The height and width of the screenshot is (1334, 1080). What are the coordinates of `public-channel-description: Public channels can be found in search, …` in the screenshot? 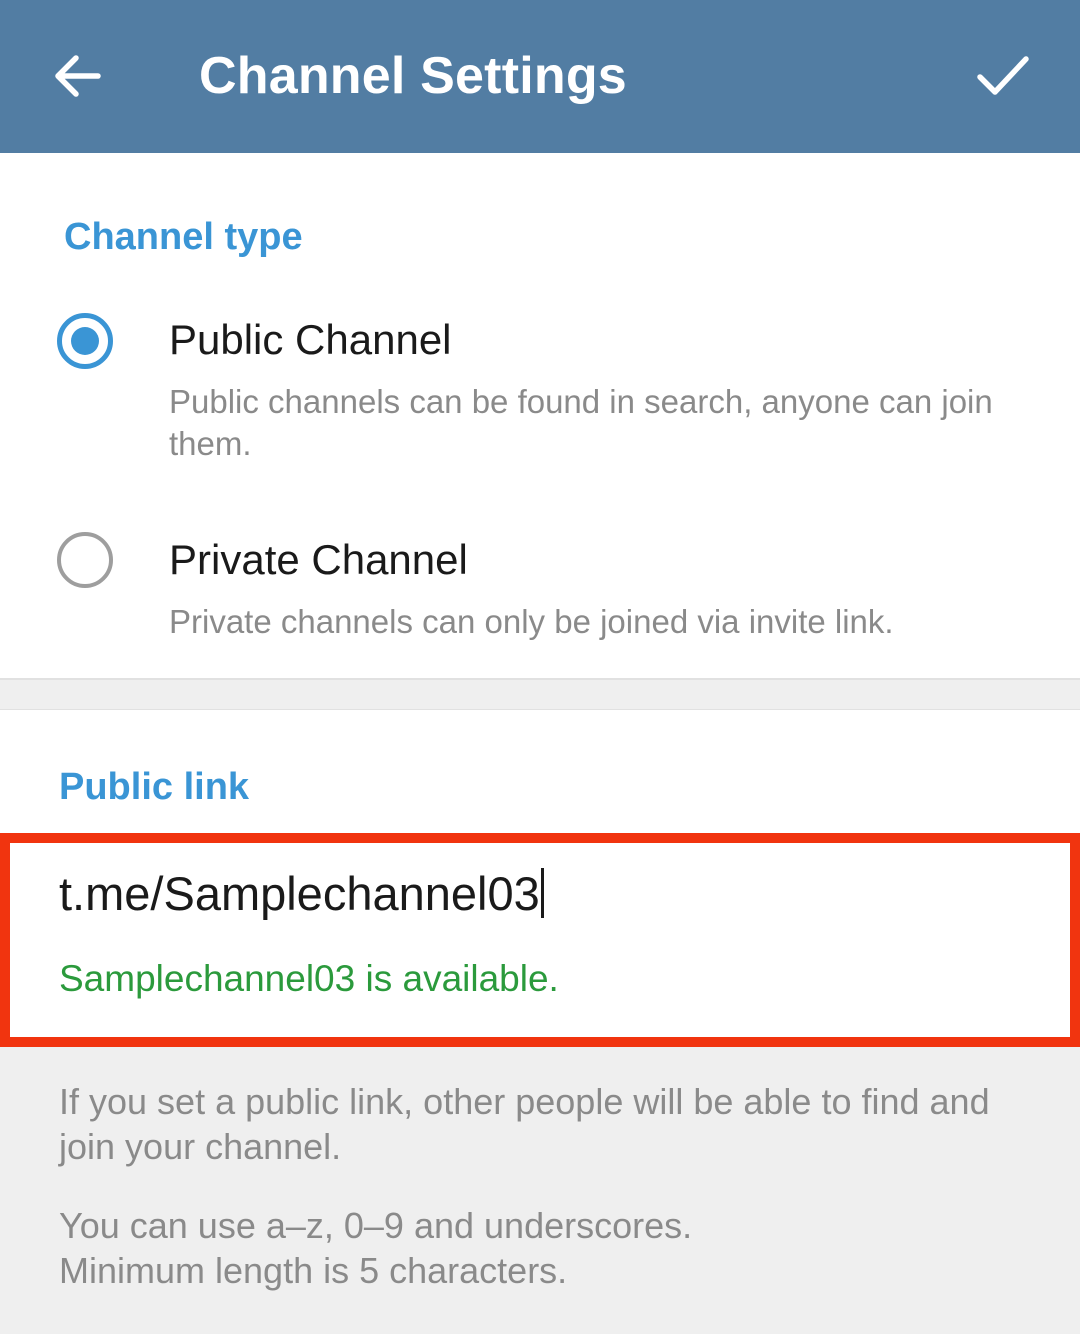 It's located at (581, 422).